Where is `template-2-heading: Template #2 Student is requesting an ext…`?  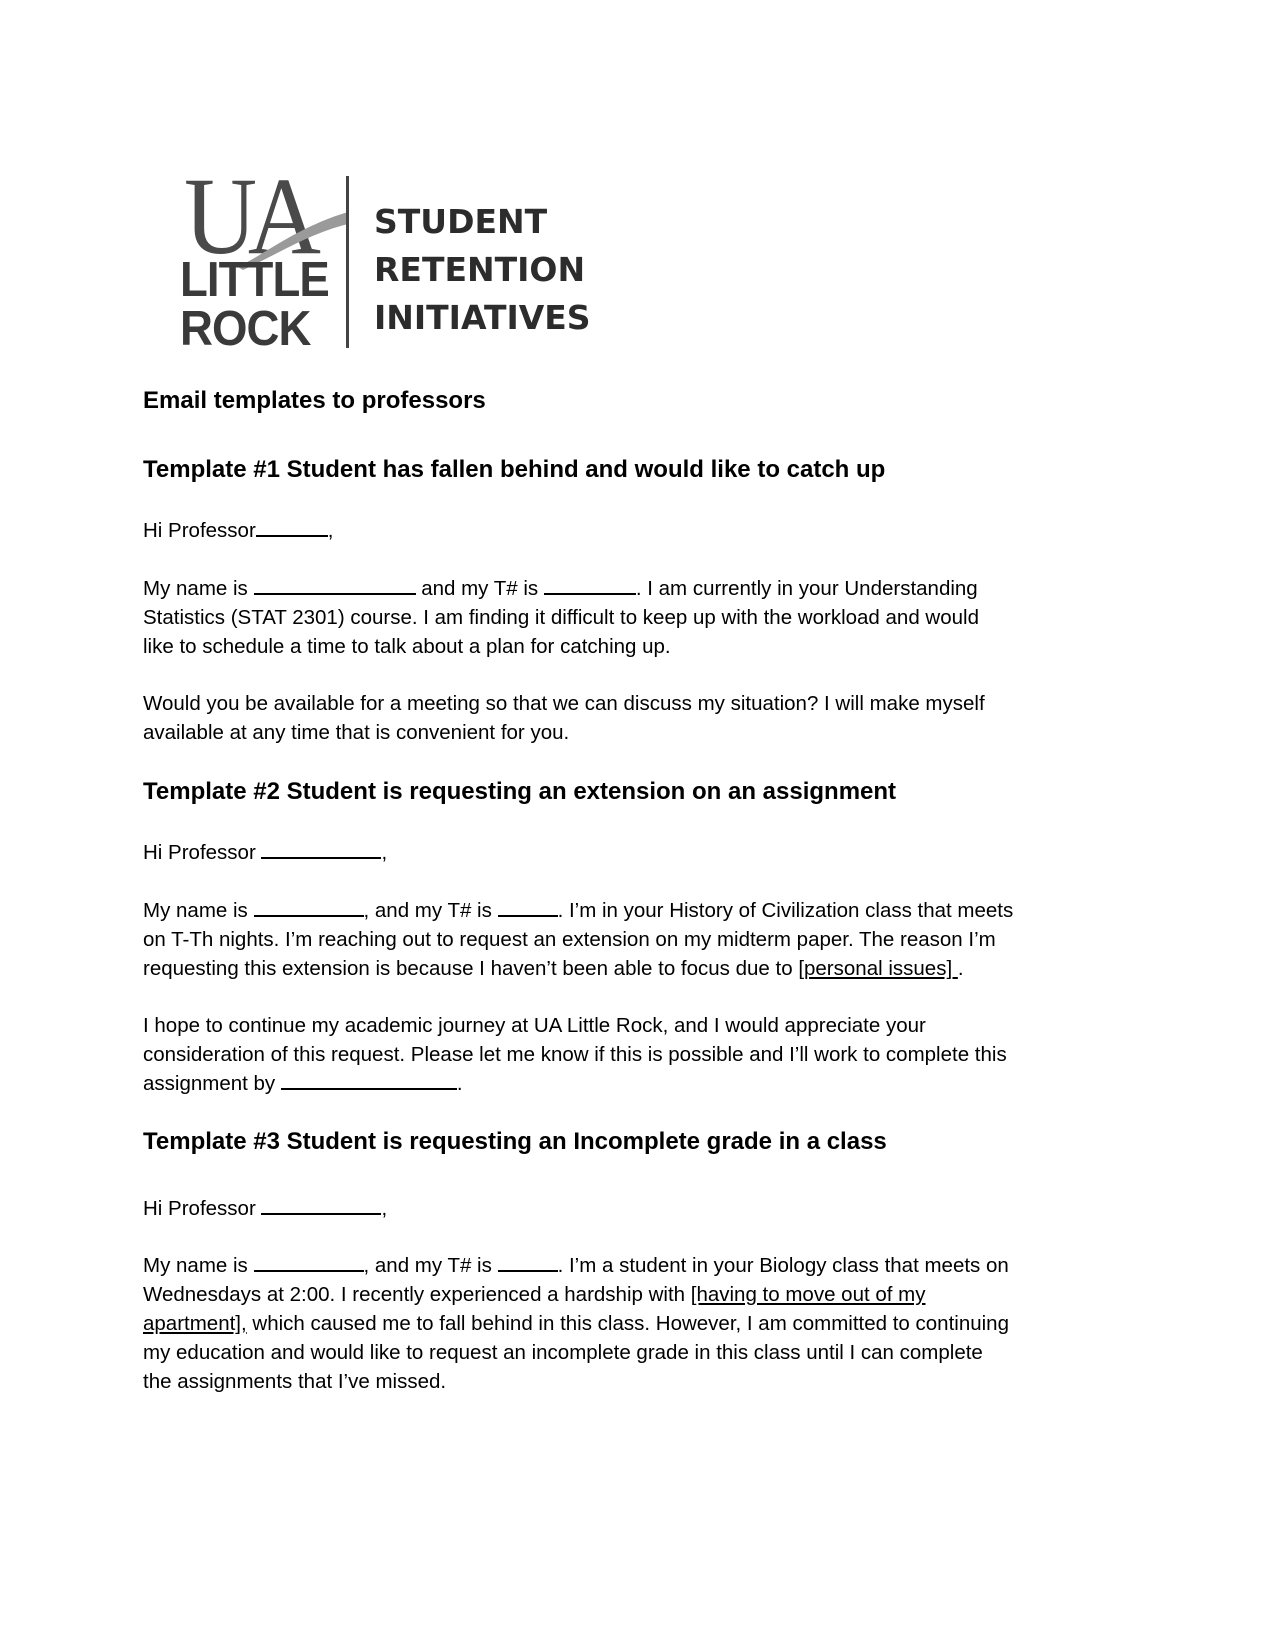 template-2-heading: Template #2 Student is requesting an ext… is located at coordinates (520, 791).